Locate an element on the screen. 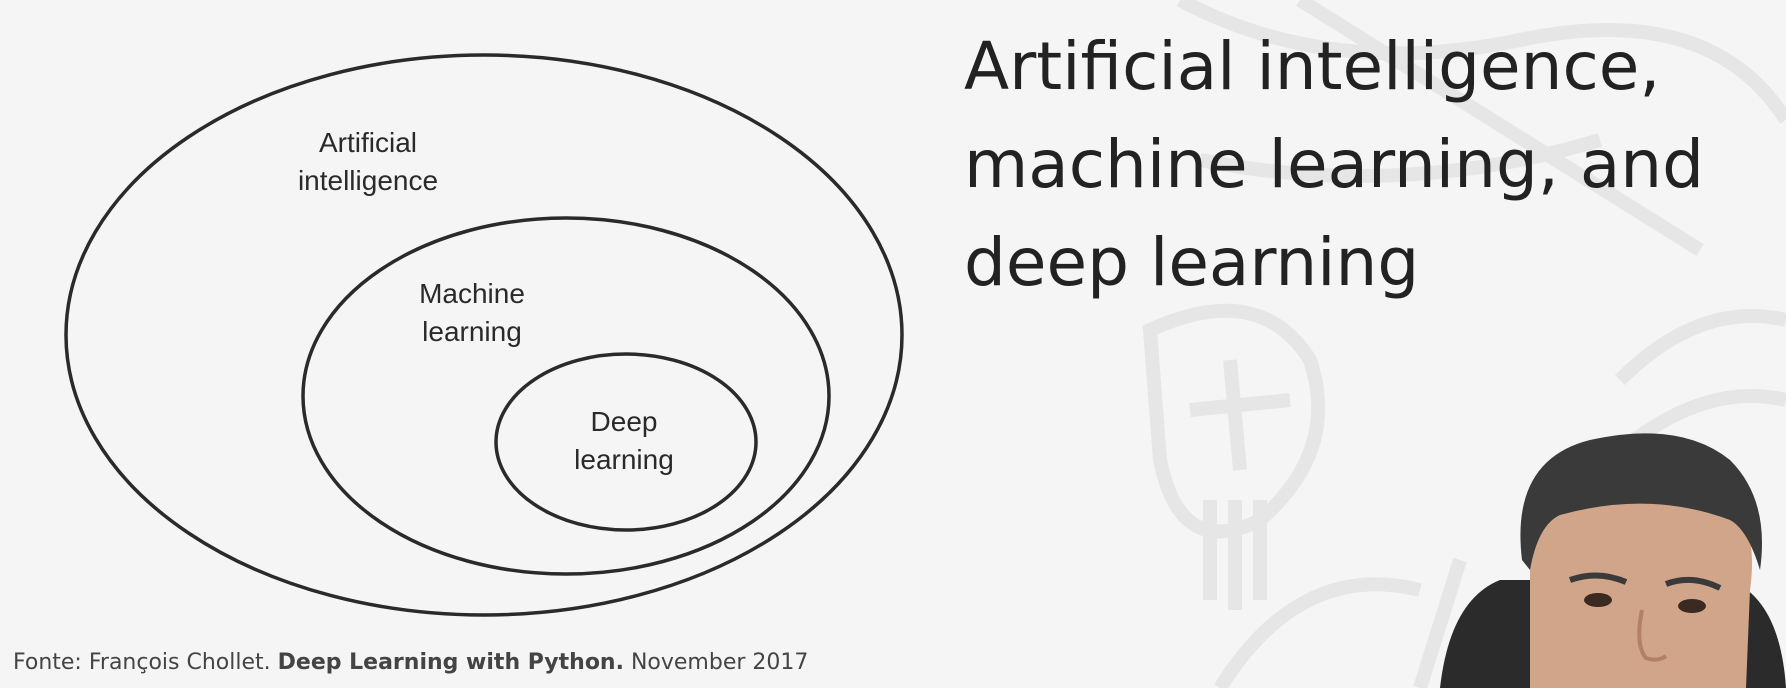  presenter-webcam-video is located at coordinates (1613, 560).